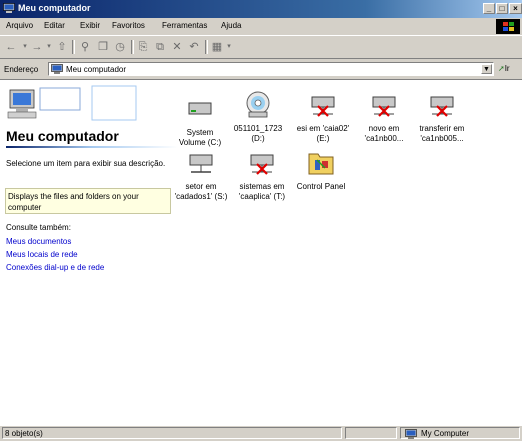 This screenshot has width=522, height=441. I want to click on hard-drive-icon, so click(200, 108).